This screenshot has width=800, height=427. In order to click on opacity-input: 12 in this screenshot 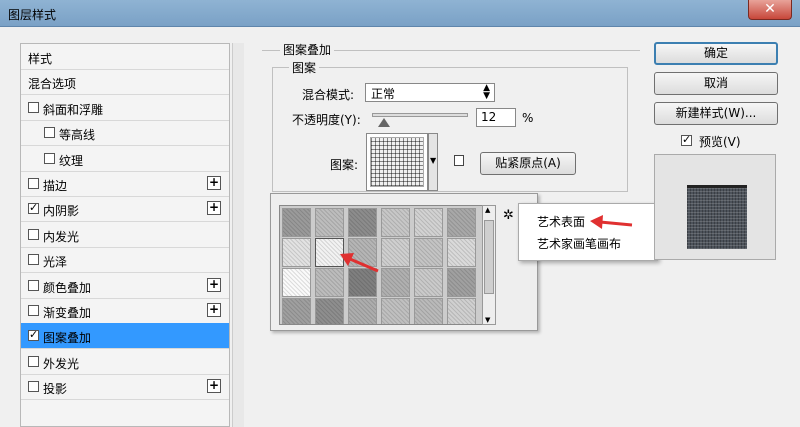, I will do `click(496, 117)`.